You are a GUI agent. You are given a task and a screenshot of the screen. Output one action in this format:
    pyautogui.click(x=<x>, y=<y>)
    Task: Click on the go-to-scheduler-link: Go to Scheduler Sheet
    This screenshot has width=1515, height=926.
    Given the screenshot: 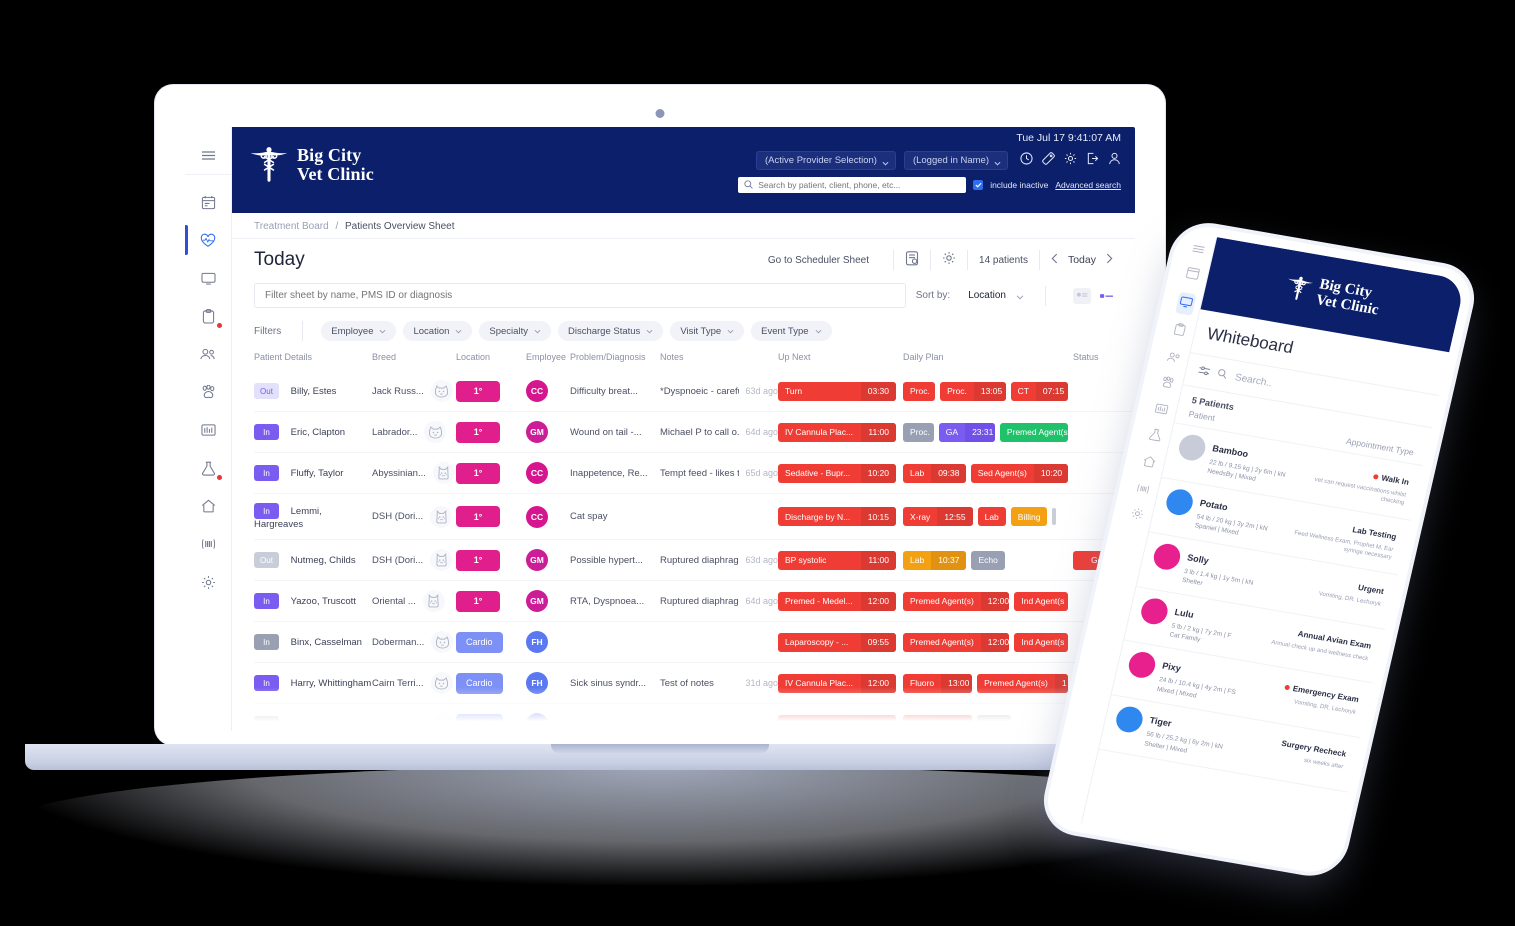 What is the action you would take?
    pyautogui.click(x=825, y=260)
    